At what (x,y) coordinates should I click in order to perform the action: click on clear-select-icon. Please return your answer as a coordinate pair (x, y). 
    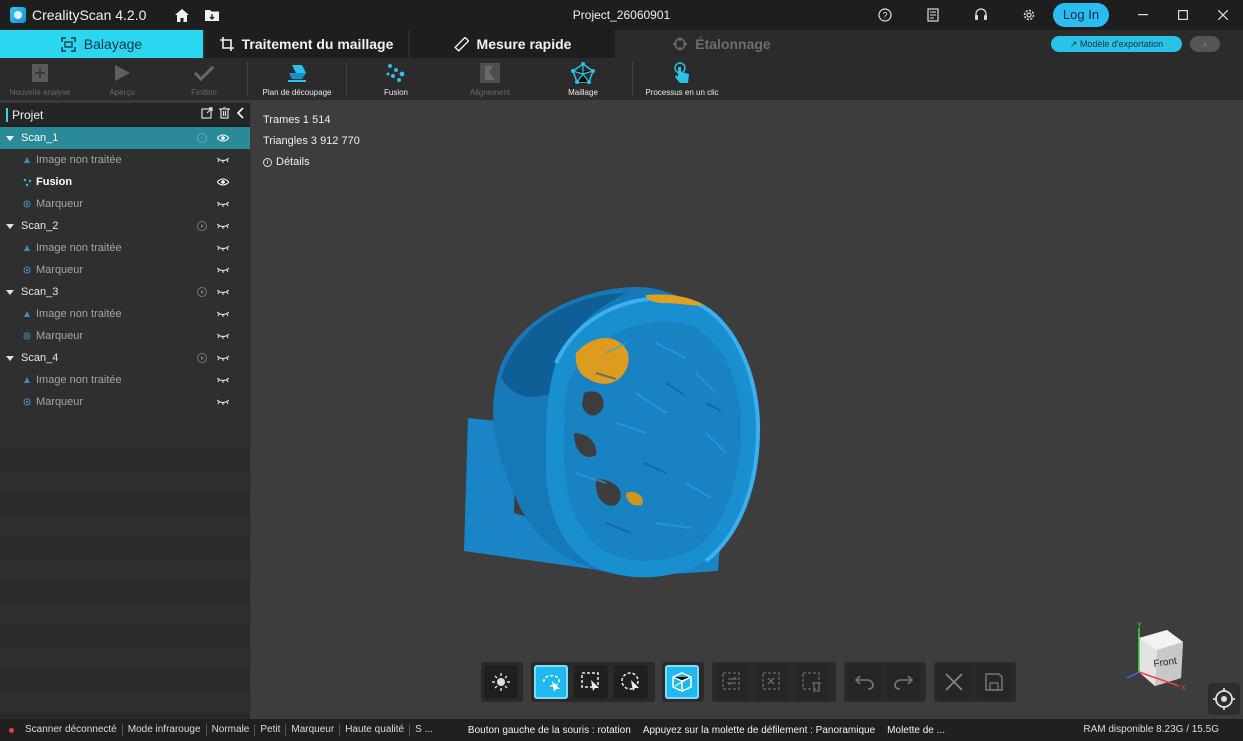
    Looking at the image, I should click on (771, 681).